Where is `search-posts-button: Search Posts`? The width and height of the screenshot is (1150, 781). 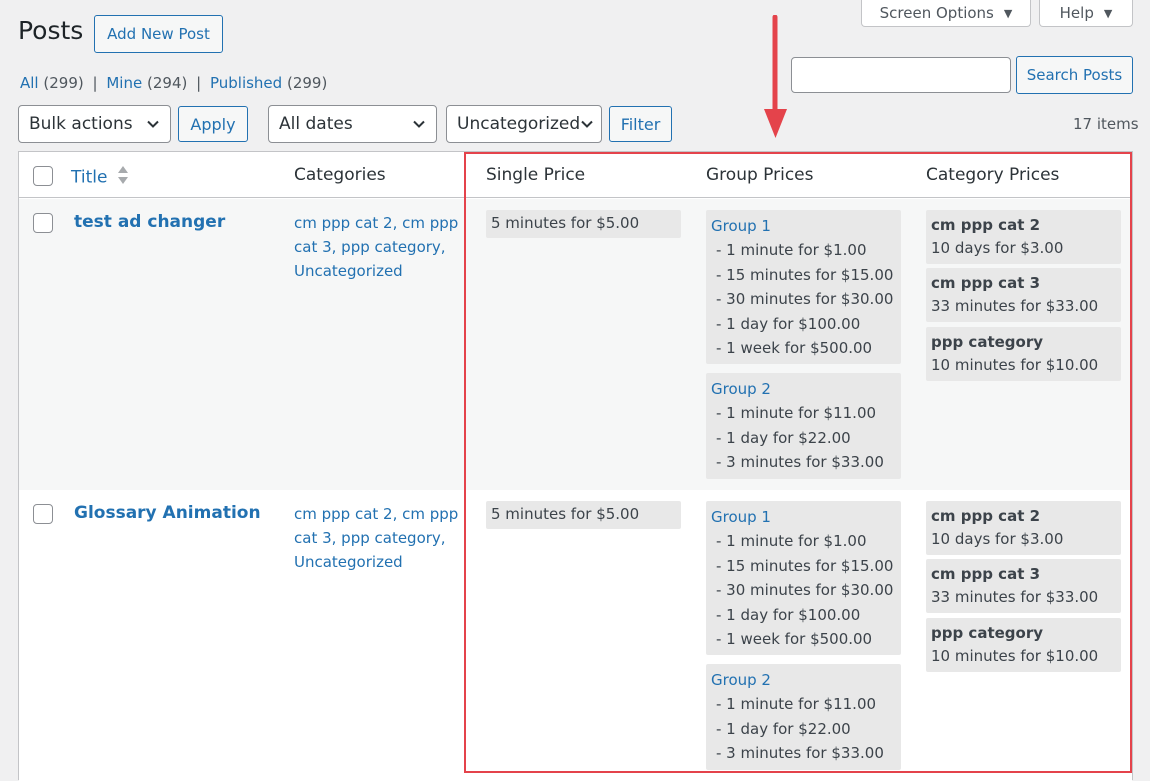 search-posts-button: Search Posts is located at coordinates (1074, 75).